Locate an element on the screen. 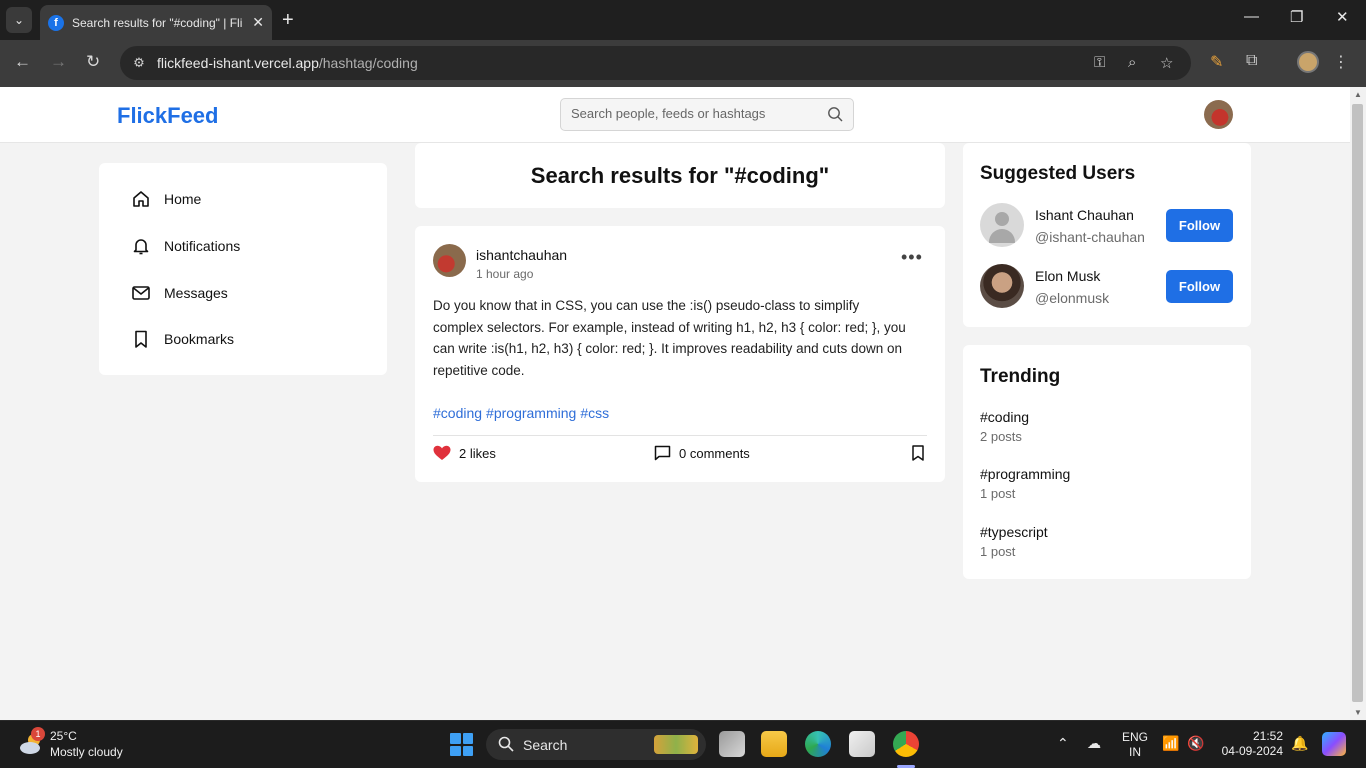  chrome-icon is located at coordinates (906, 744).